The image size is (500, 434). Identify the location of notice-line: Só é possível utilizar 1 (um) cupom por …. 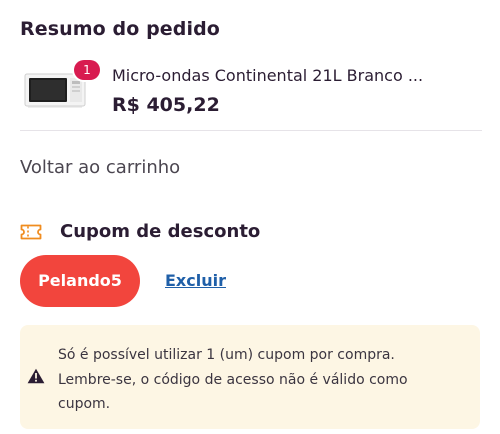
(226, 355).